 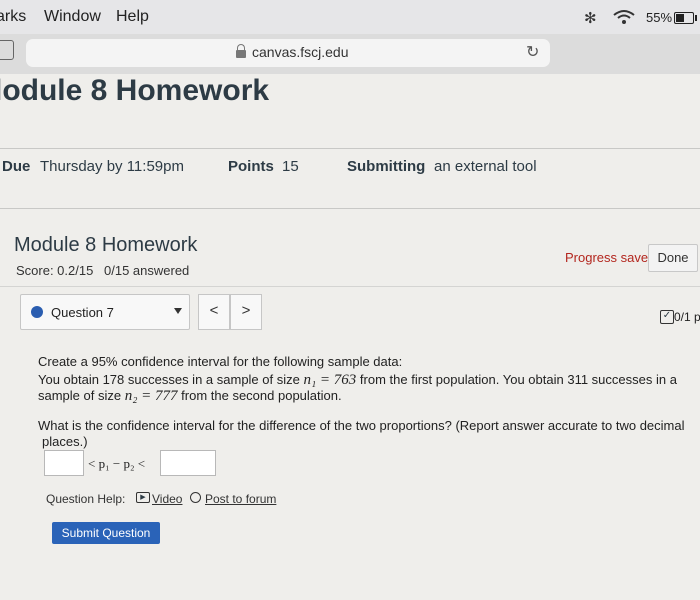 I want to click on page-title: lodule 8 Homework, so click(x=135, y=90).